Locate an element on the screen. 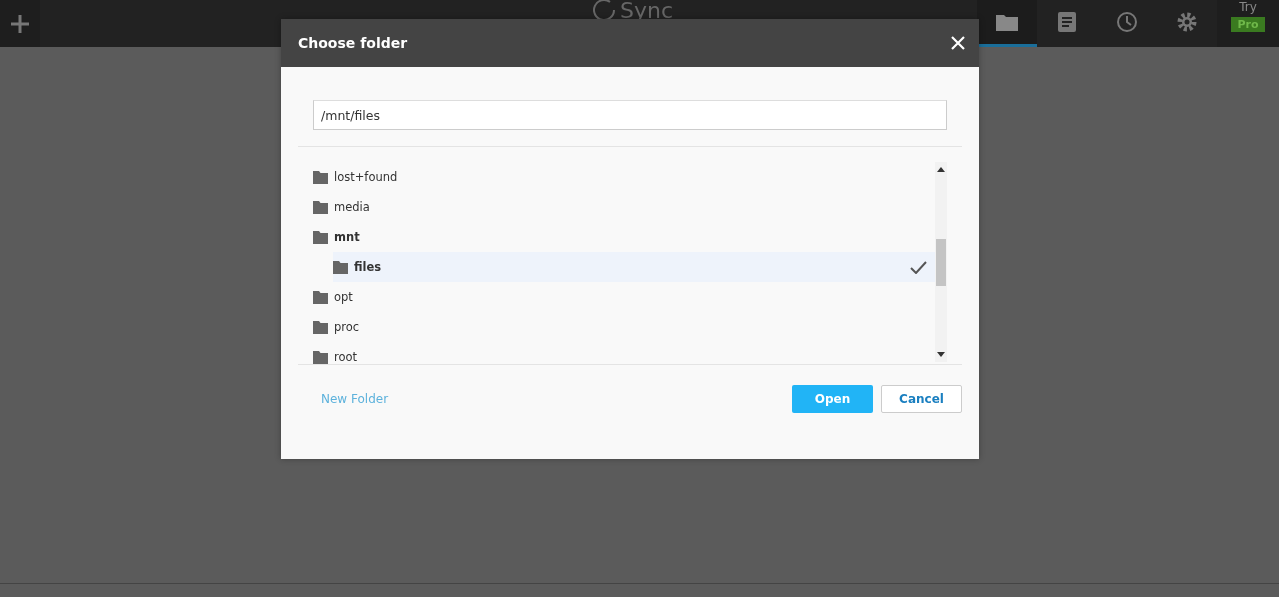  scrollbar is located at coordinates (941, 262).